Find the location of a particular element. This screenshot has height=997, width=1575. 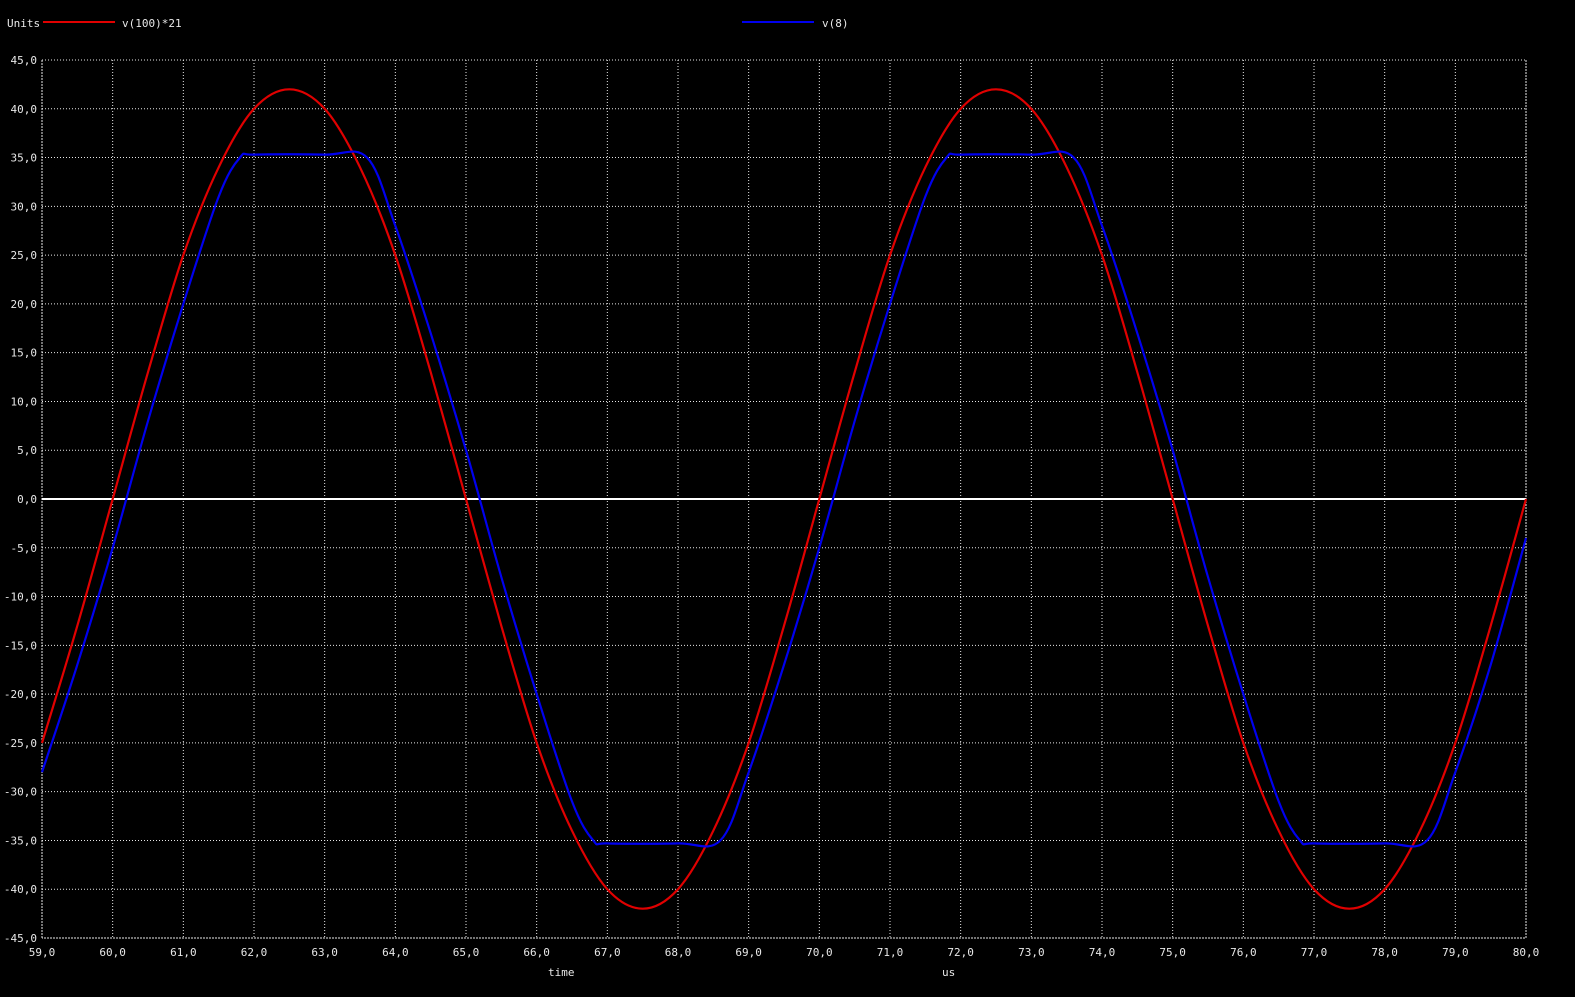

y-tick-label: 35,0 is located at coordinates (24, 158).